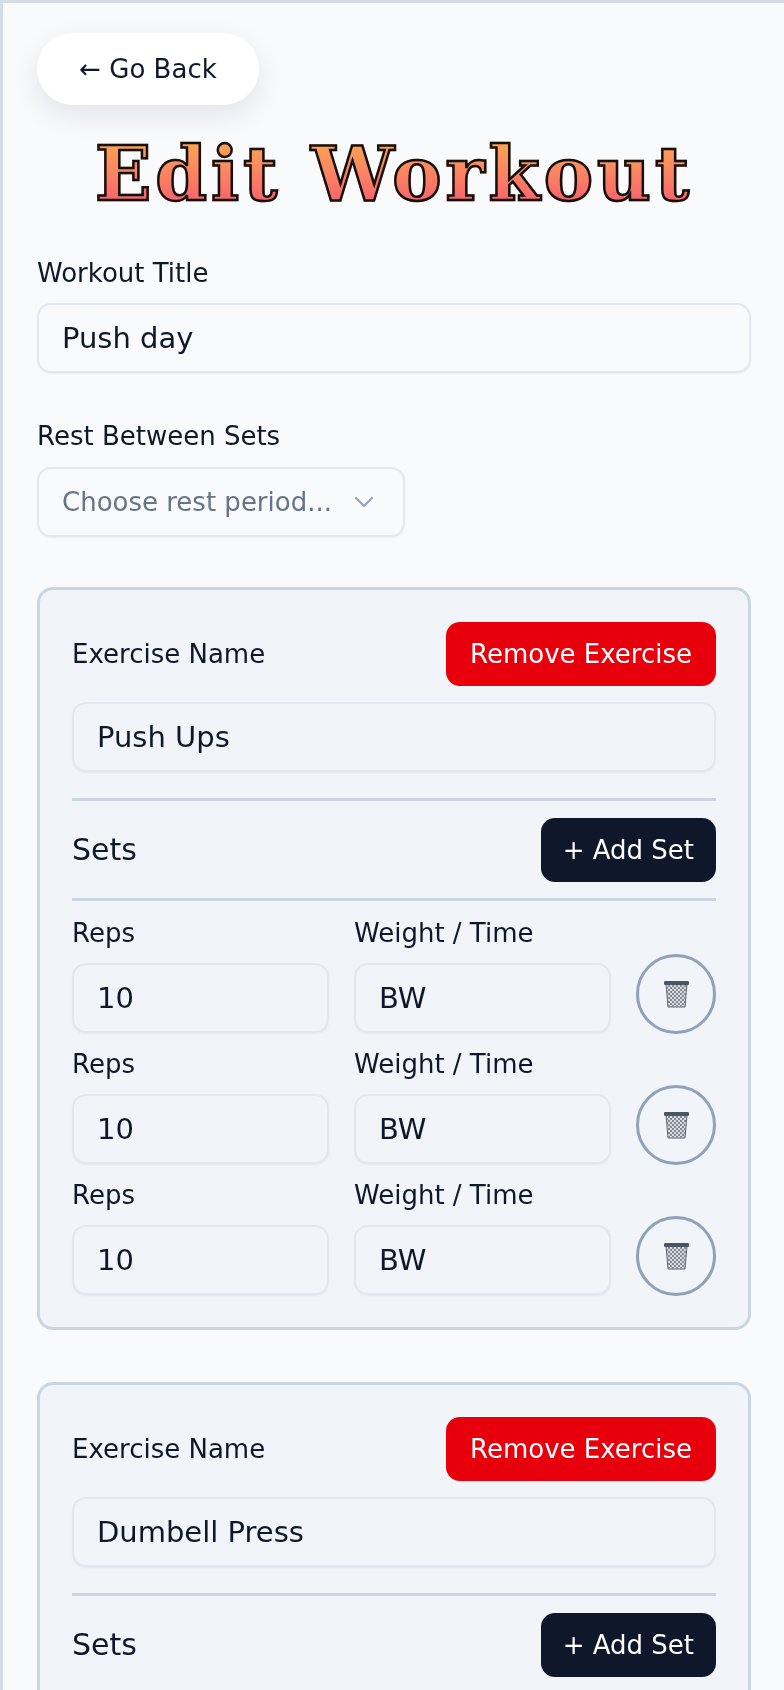  What do you see at coordinates (394, 338) in the screenshot?
I see `workout-title-input: Push day` at bounding box center [394, 338].